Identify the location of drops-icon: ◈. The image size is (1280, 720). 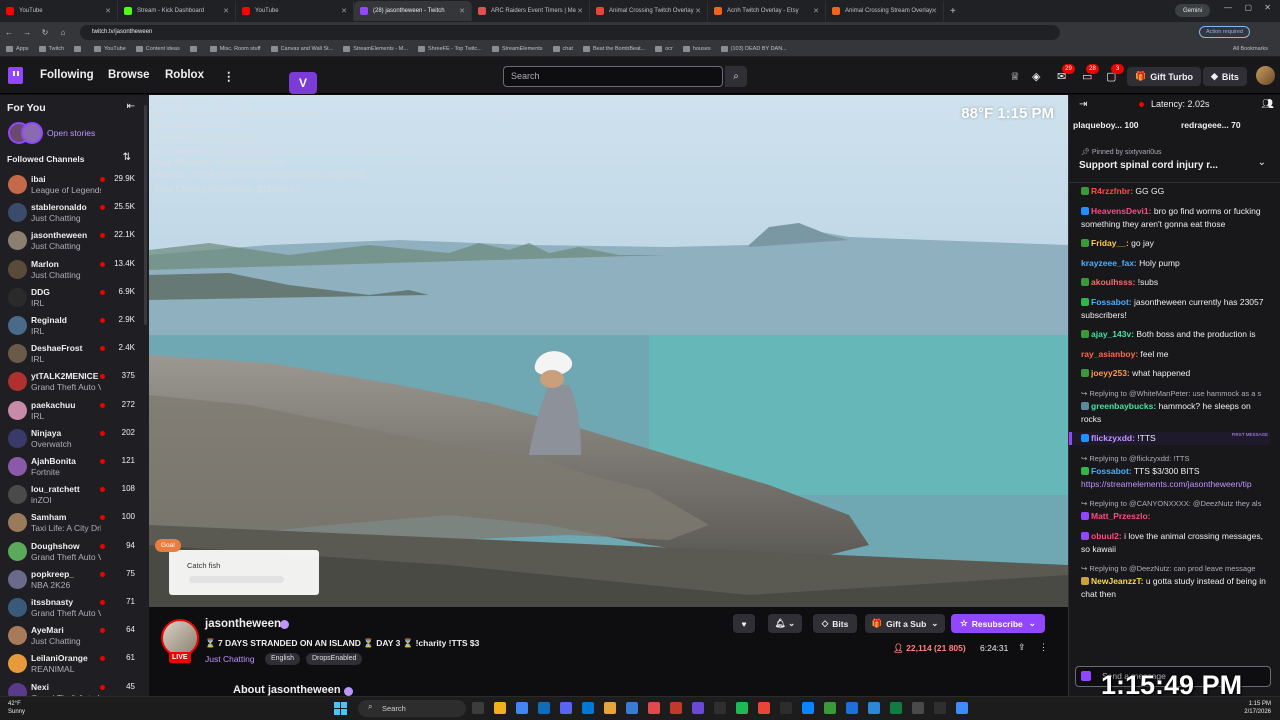
(1036, 76).